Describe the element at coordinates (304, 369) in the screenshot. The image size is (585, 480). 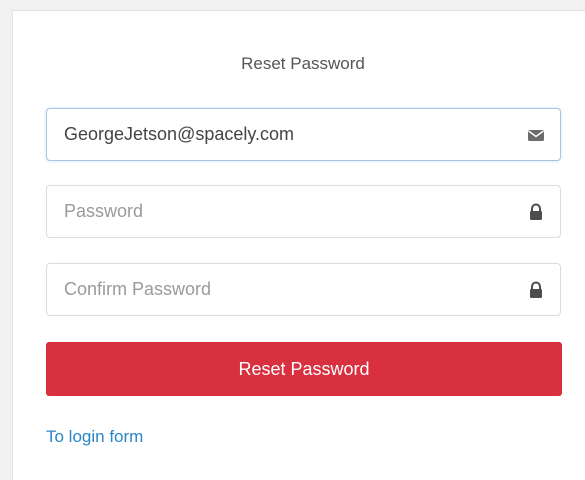
I see `reset-password-button: Reset Password` at that location.